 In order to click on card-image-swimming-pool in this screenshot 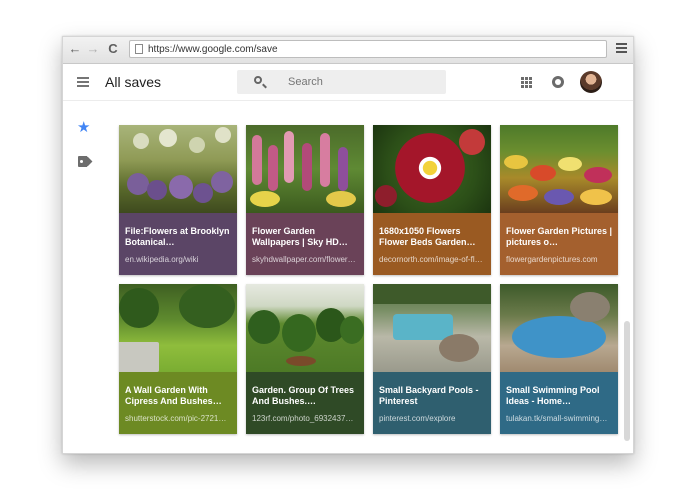, I will do `click(559, 328)`.